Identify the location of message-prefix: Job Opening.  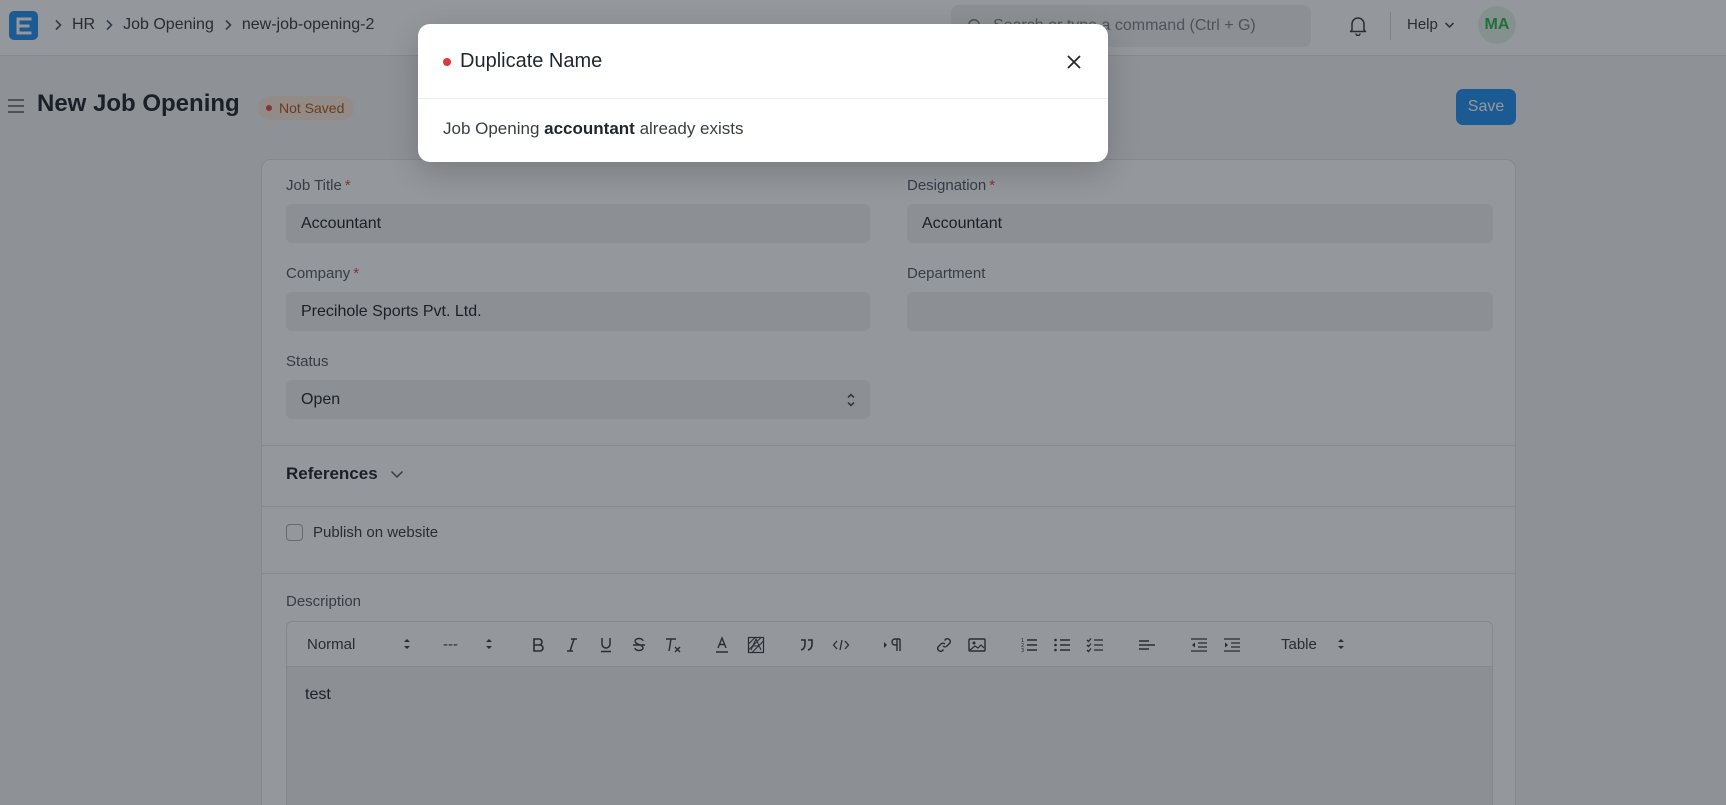
(491, 128).